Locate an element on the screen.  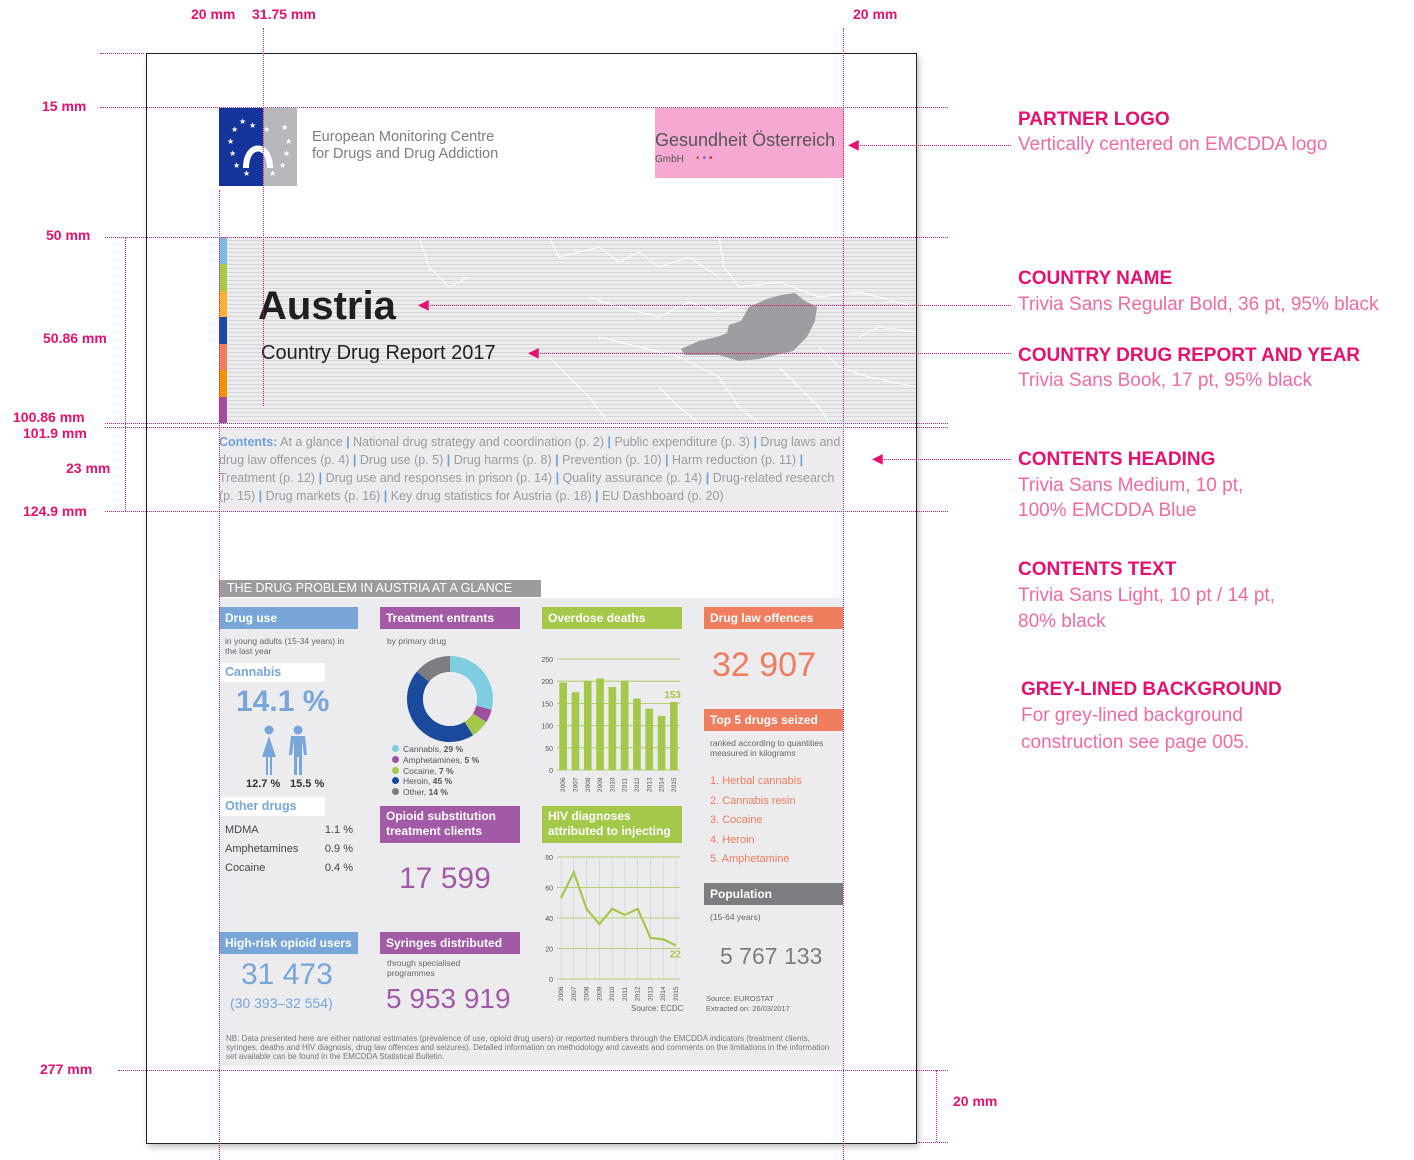
list-item: 5. Amphetamine is located at coordinates (750, 859).